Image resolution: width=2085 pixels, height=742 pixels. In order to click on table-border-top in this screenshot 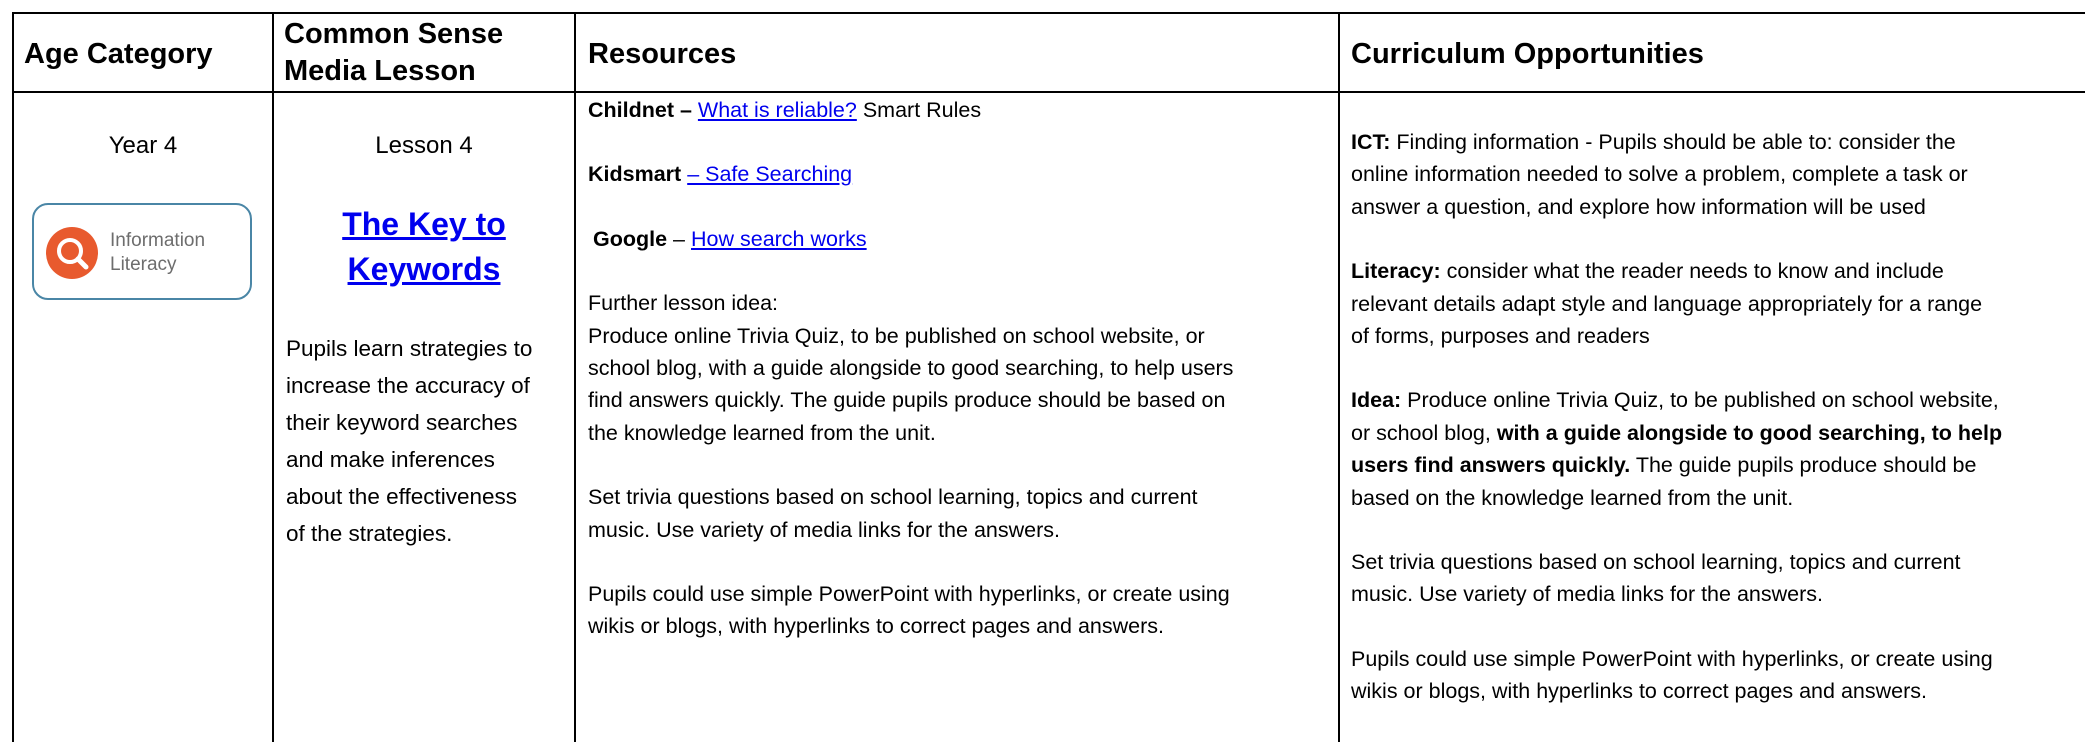, I will do `click(1048, 13)`.